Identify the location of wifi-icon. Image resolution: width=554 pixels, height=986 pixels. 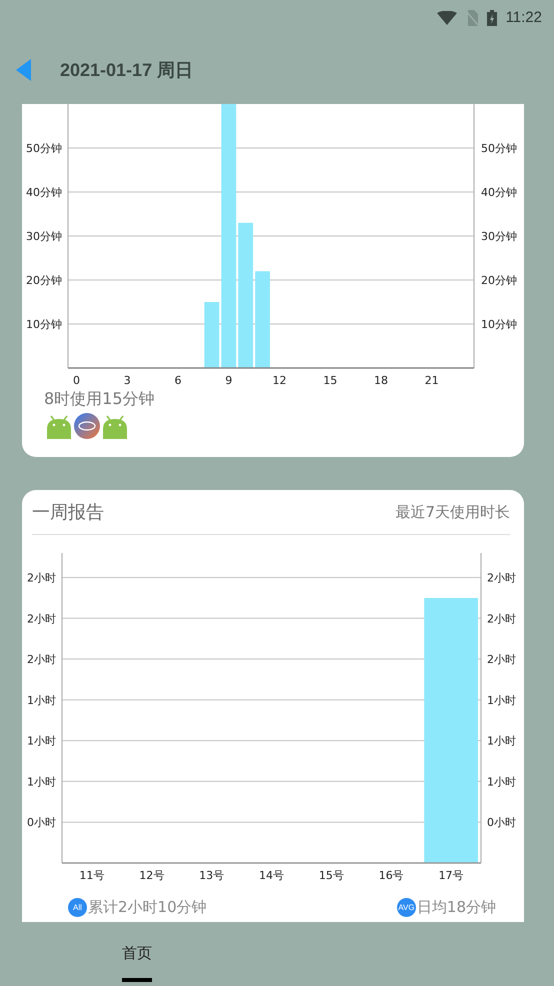
(446, 17).